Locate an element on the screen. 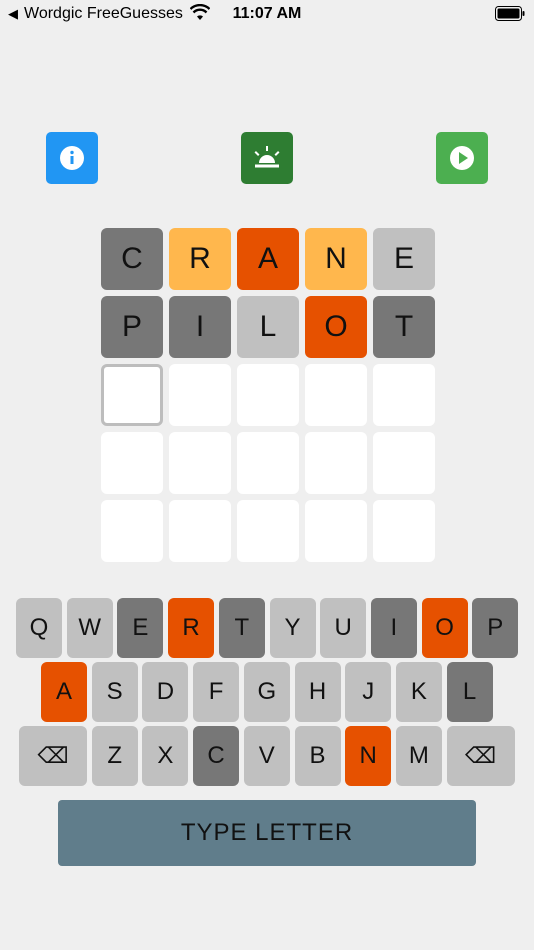 Image resolution: width=534 pixels, height=950 pixels. board-tile: I is located at coordinates (200, 327).